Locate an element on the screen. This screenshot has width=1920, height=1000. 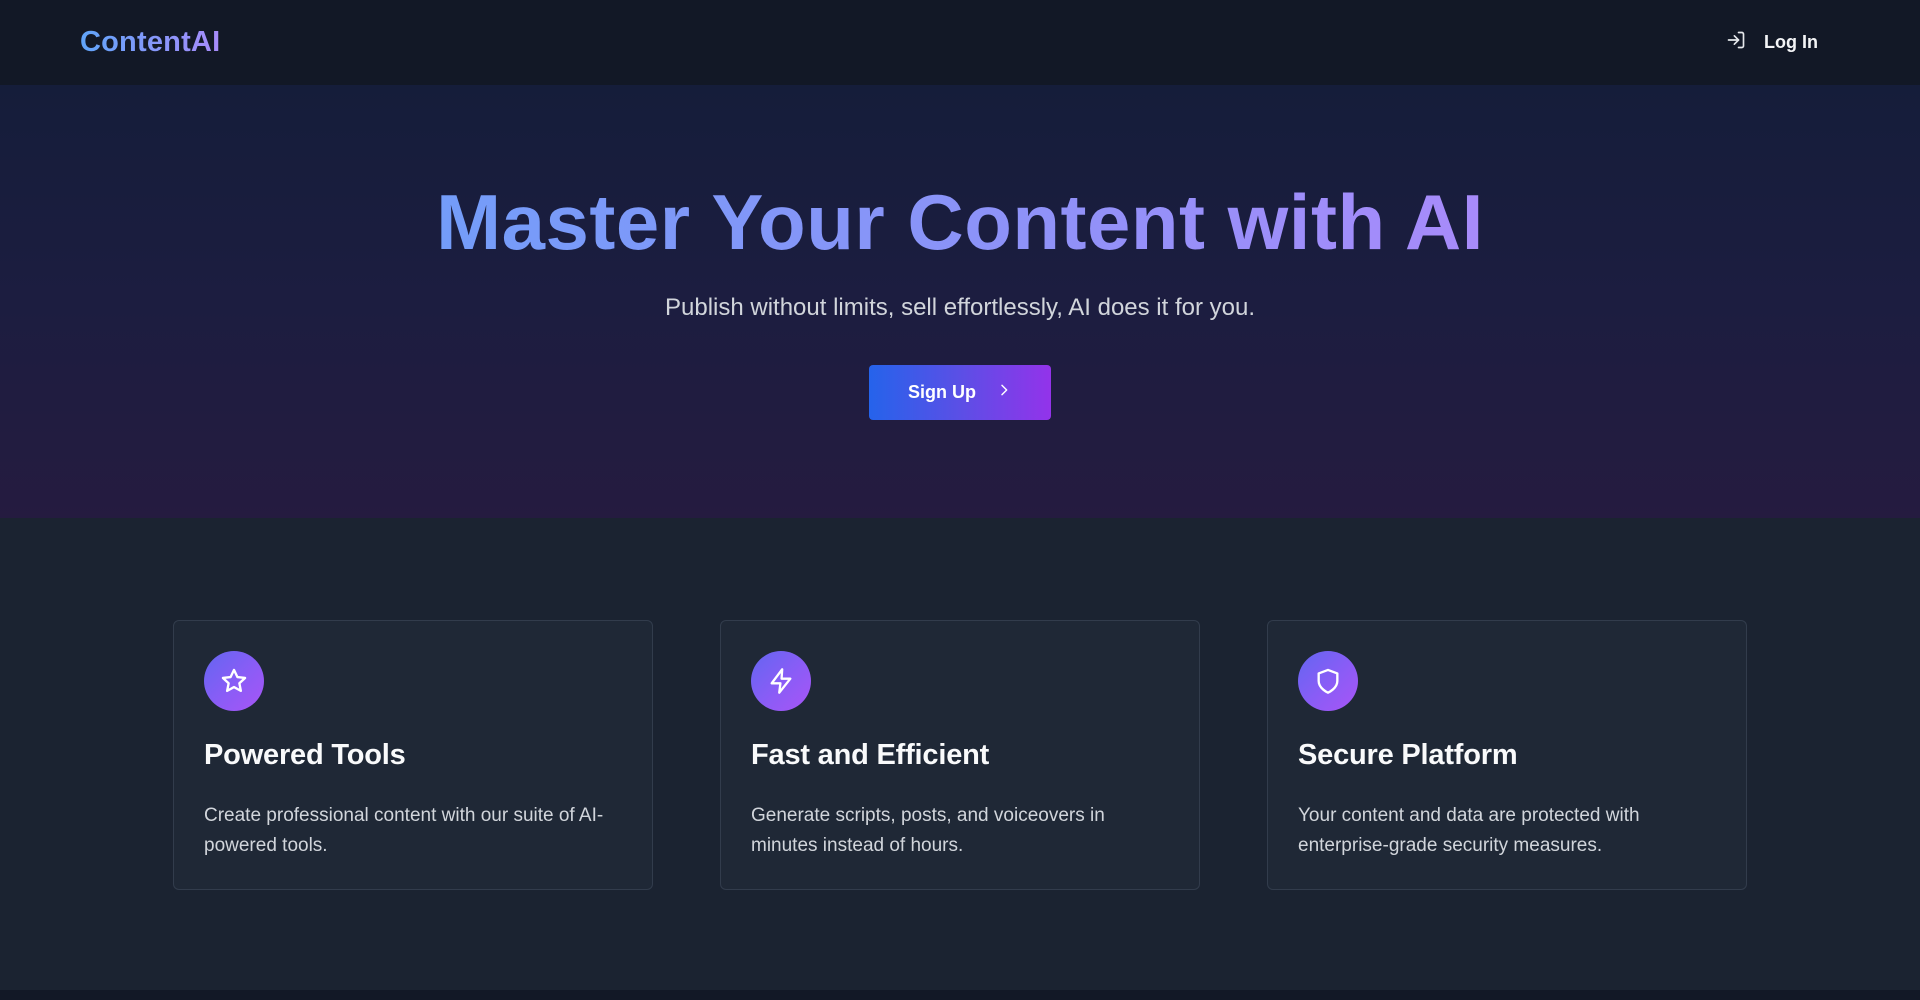
zap-icon is located at coordinates (781, 681).